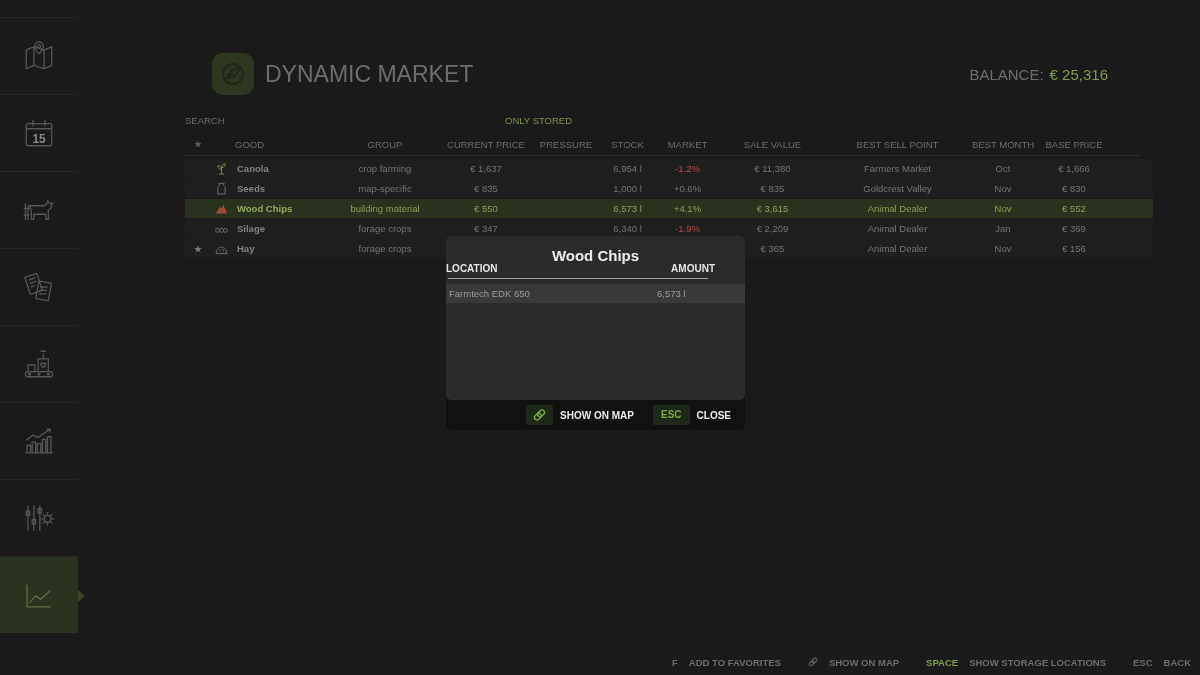 This screenshot has width=1200, height=675. What do you see at coordinates (1074, 188) in the screenshot?
I see `base-price-cell: € 830` at bounding box center [1074, 188].